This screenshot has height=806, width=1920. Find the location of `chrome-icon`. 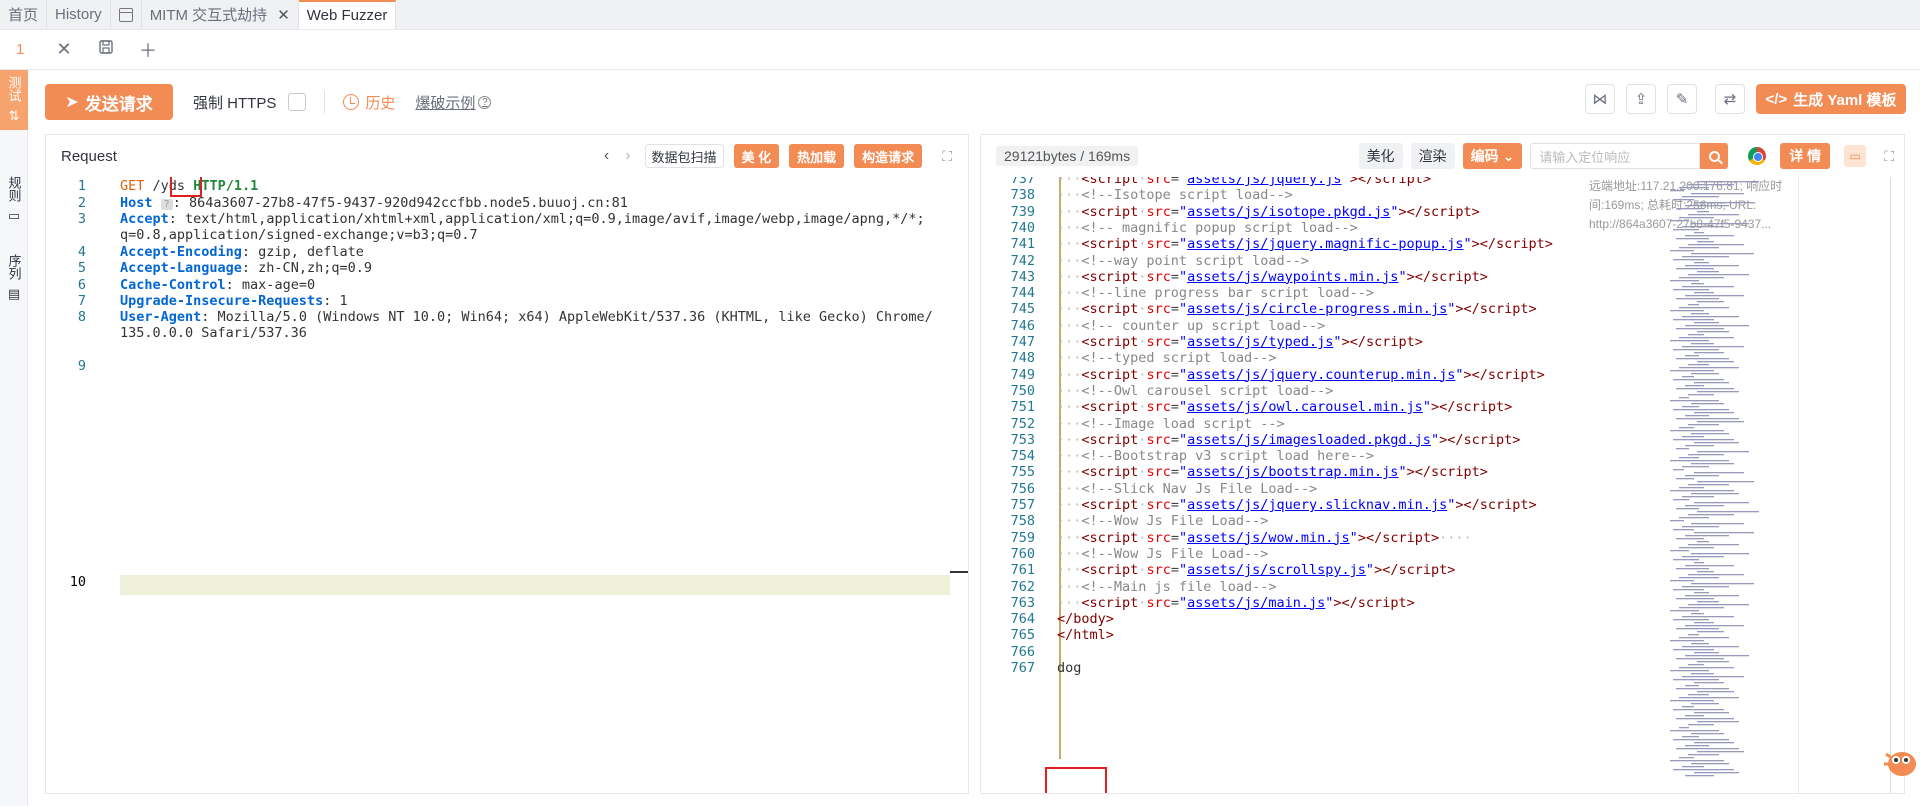

chrome-icon is located at coordinates (1757, 156).